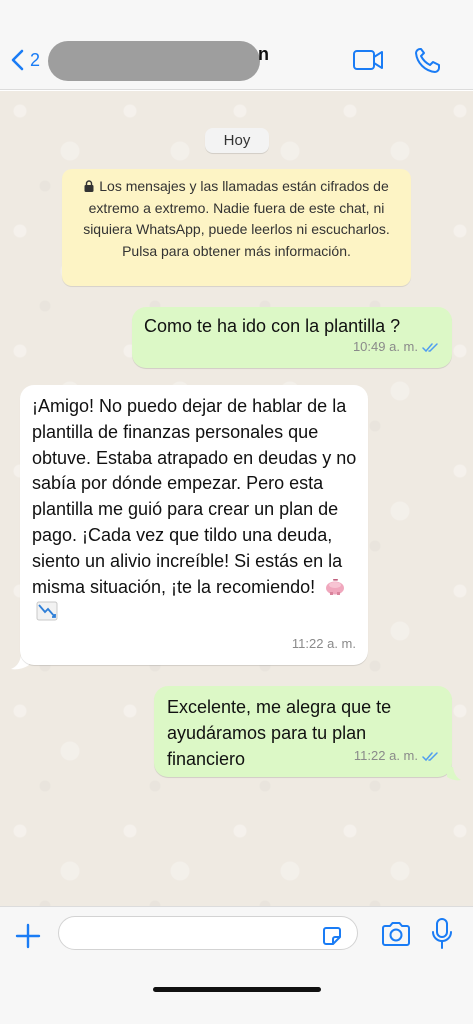 The width and height of the screenshot is (473, 1024). What do you see at coordinates (442, 934) in the screenshot?
I see `microphone-icon` at bounding box center [442, 934].